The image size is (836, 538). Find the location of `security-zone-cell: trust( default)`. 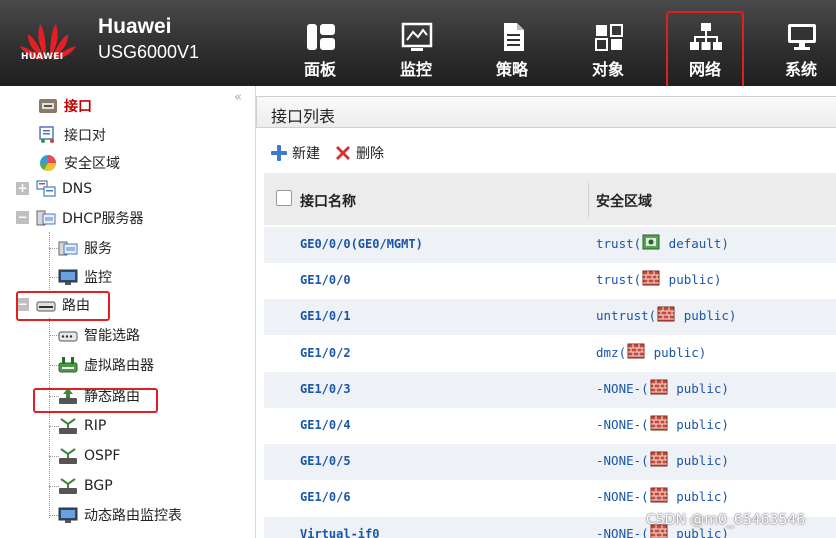

security-zone-cell: trust( default) is located at coordinates (662, 242).